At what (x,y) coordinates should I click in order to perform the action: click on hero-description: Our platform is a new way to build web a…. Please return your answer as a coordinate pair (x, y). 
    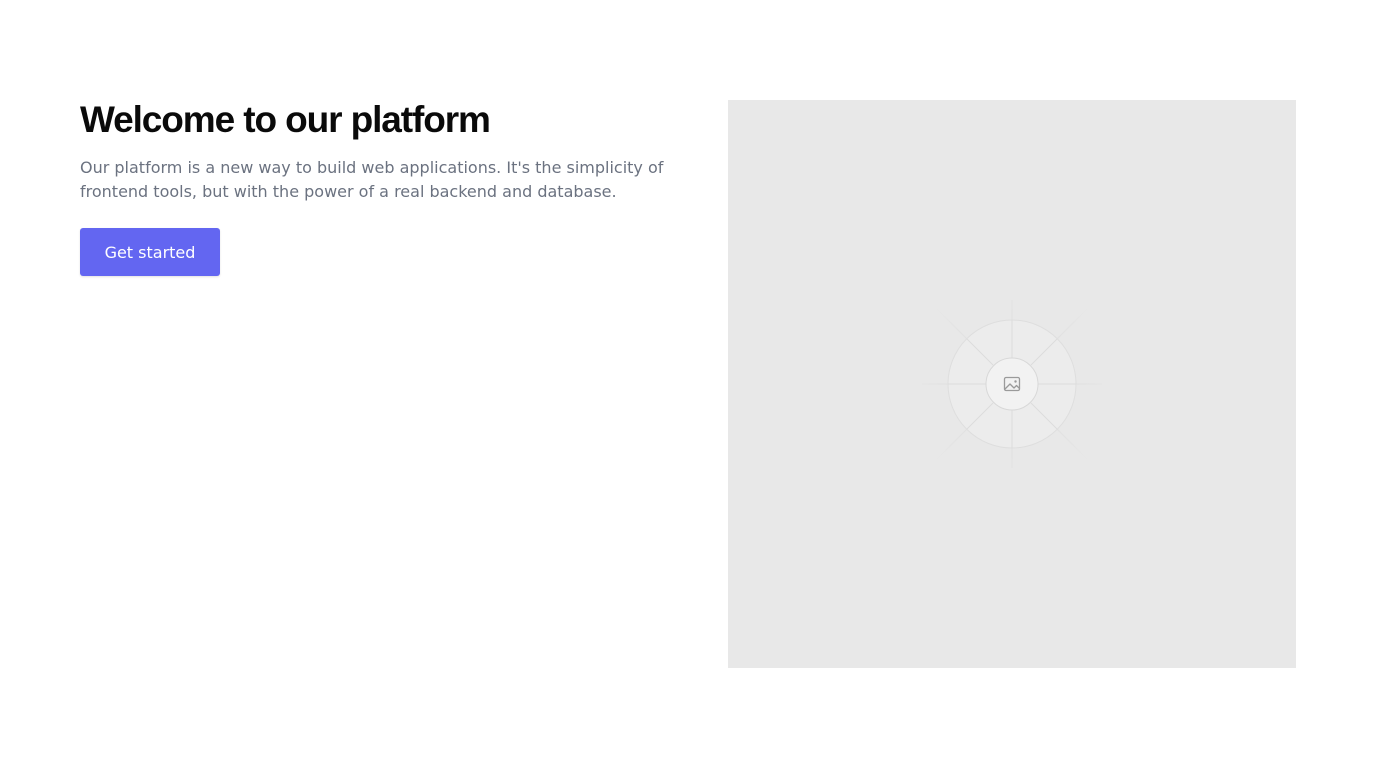
    Looking at the image, I should click on (372, 179).